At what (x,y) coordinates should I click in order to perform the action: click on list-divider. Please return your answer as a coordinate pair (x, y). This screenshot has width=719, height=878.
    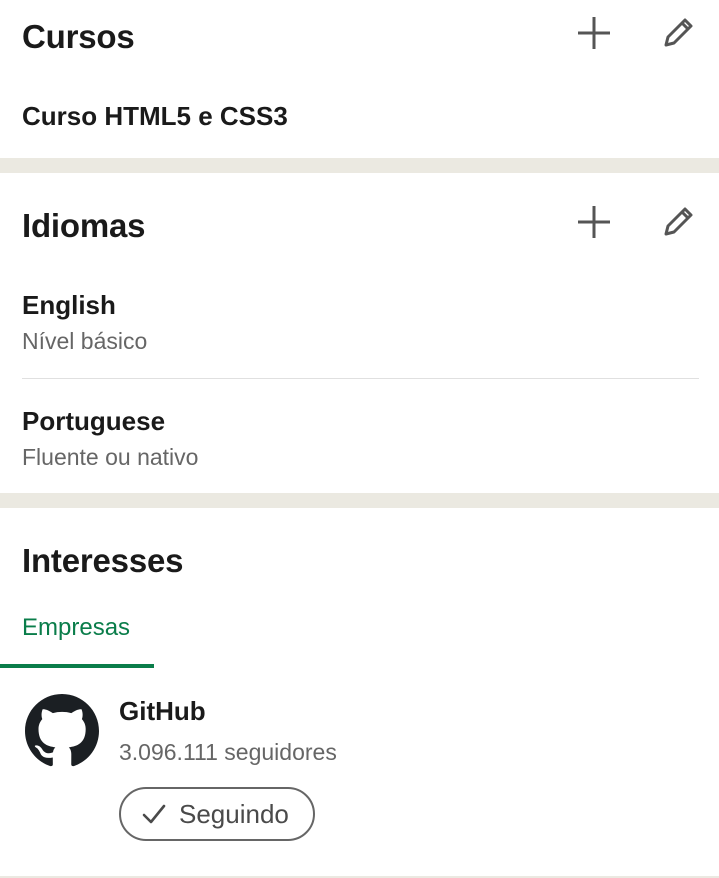
    Looking at the image, I should click on (360, 378).